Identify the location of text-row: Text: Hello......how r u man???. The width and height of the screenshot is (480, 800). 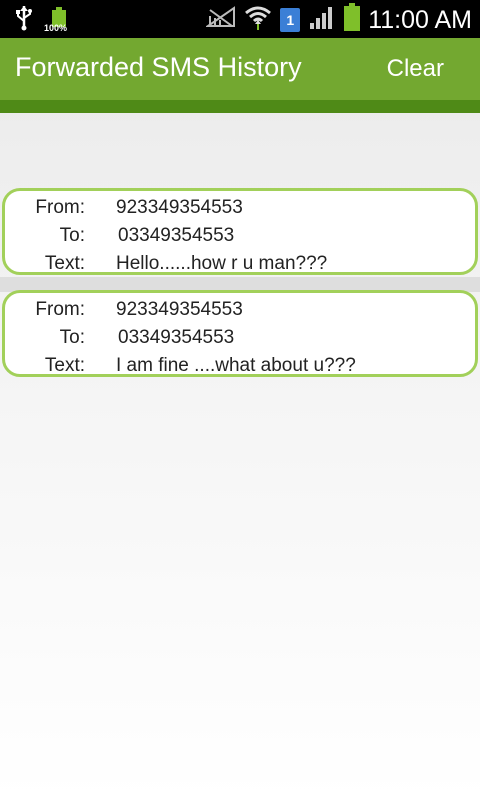
(240, 266).